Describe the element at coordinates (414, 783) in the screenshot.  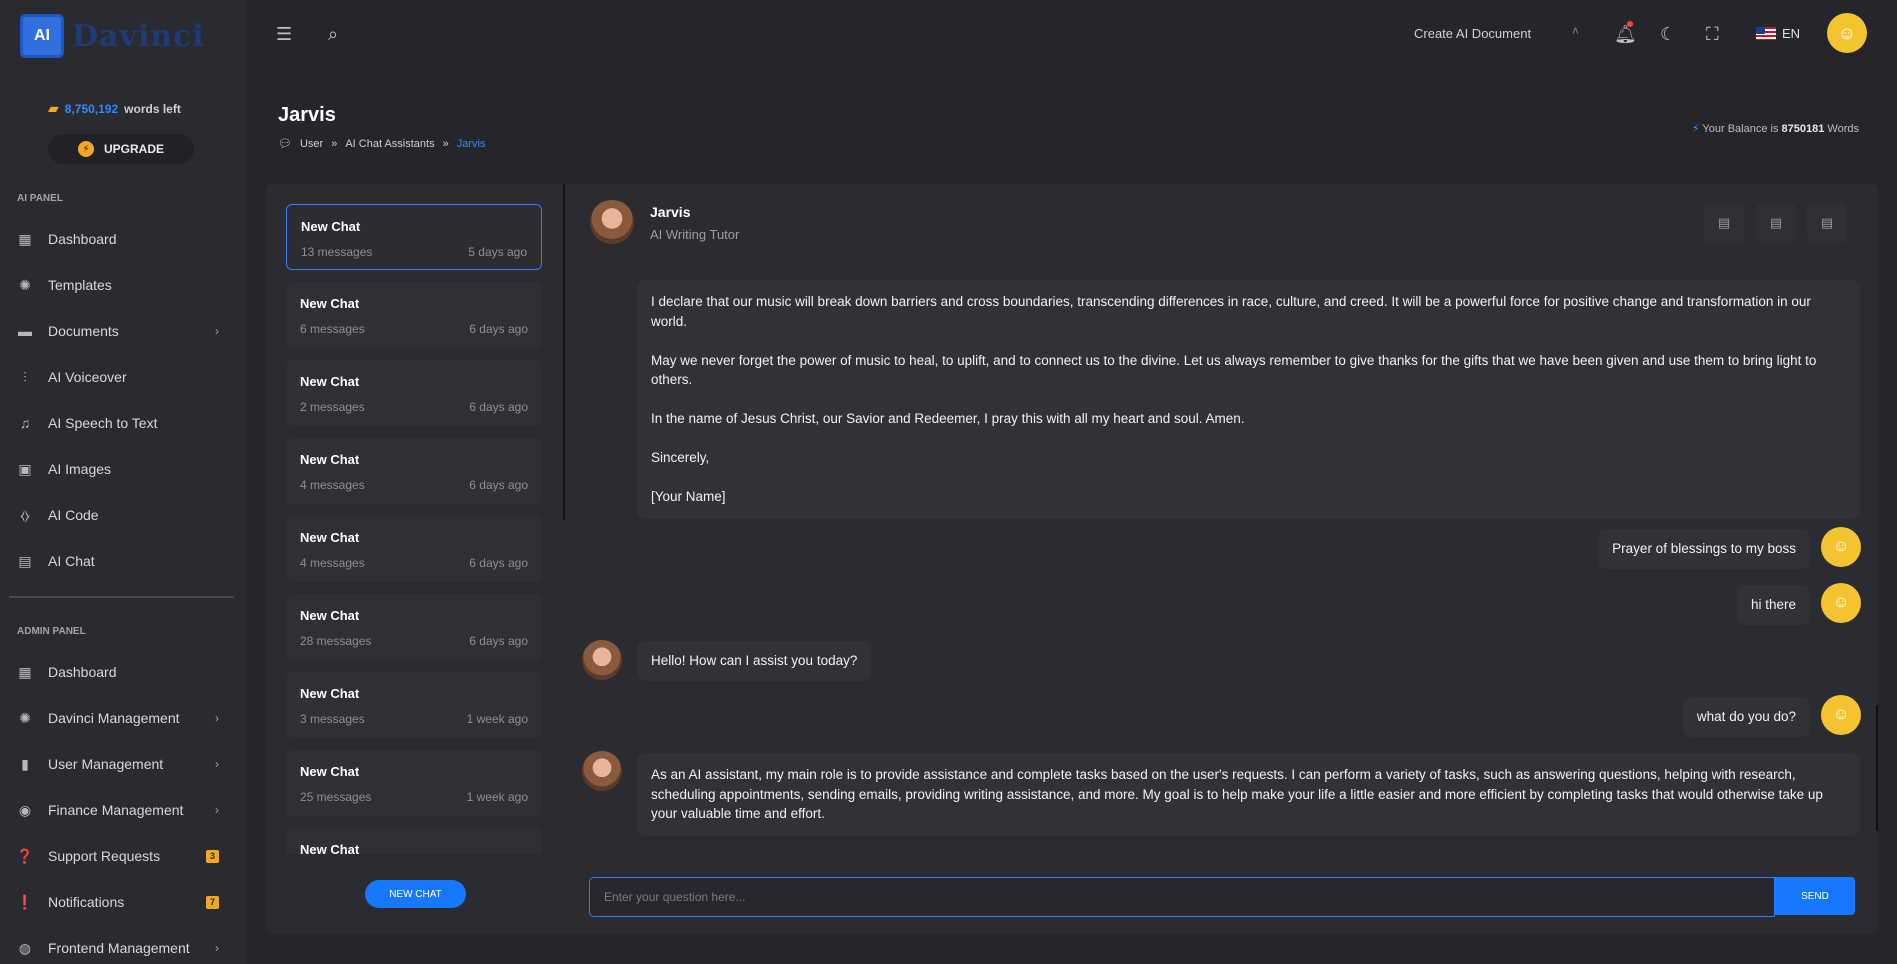
I see `chat-history-item: New Chat 25 messages 1 week ago` at that location.